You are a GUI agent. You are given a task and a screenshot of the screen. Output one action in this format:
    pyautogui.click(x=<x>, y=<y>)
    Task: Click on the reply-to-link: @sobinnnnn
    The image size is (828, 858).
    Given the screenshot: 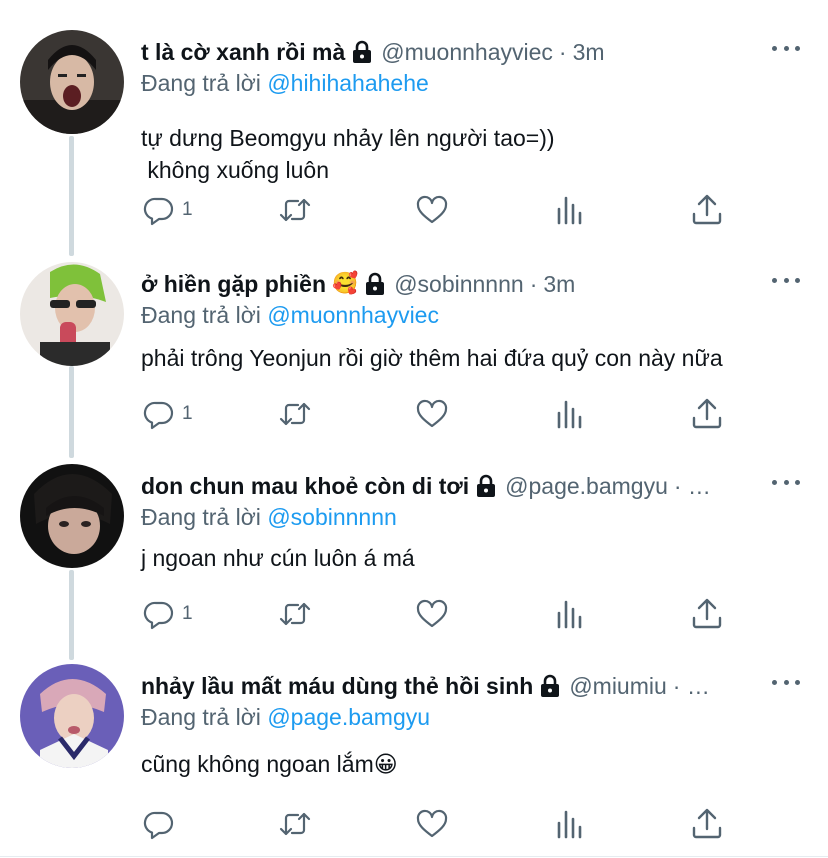 What is the action you would take?
    pyautogui.click(x=332, y=517)
    